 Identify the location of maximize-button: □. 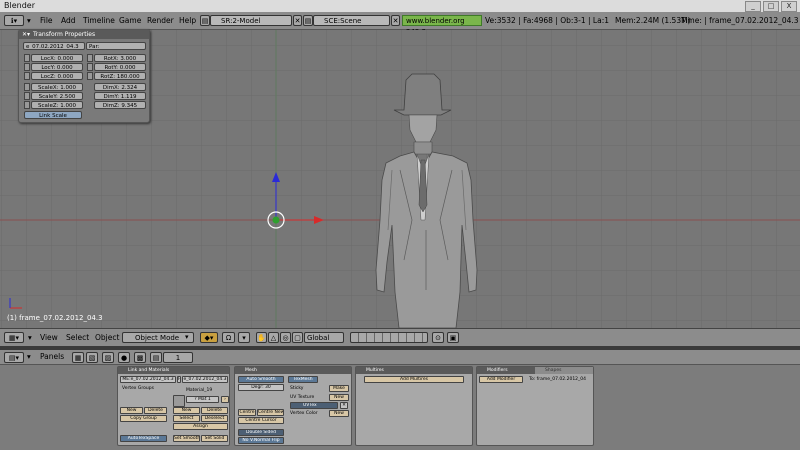
(771, 6).